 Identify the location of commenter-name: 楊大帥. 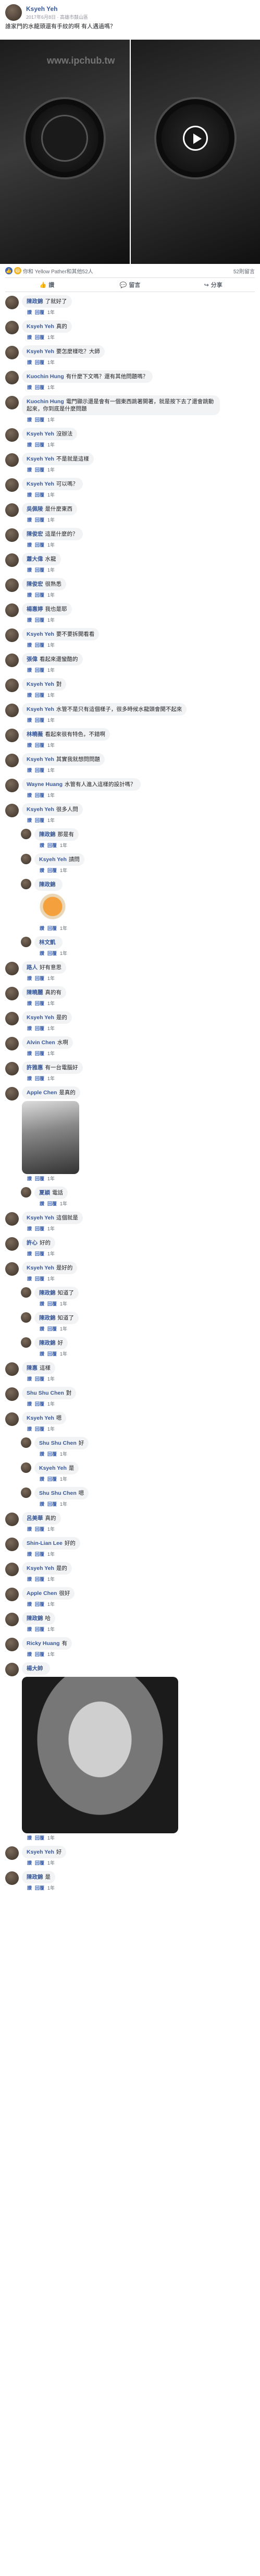
(35, 1668).